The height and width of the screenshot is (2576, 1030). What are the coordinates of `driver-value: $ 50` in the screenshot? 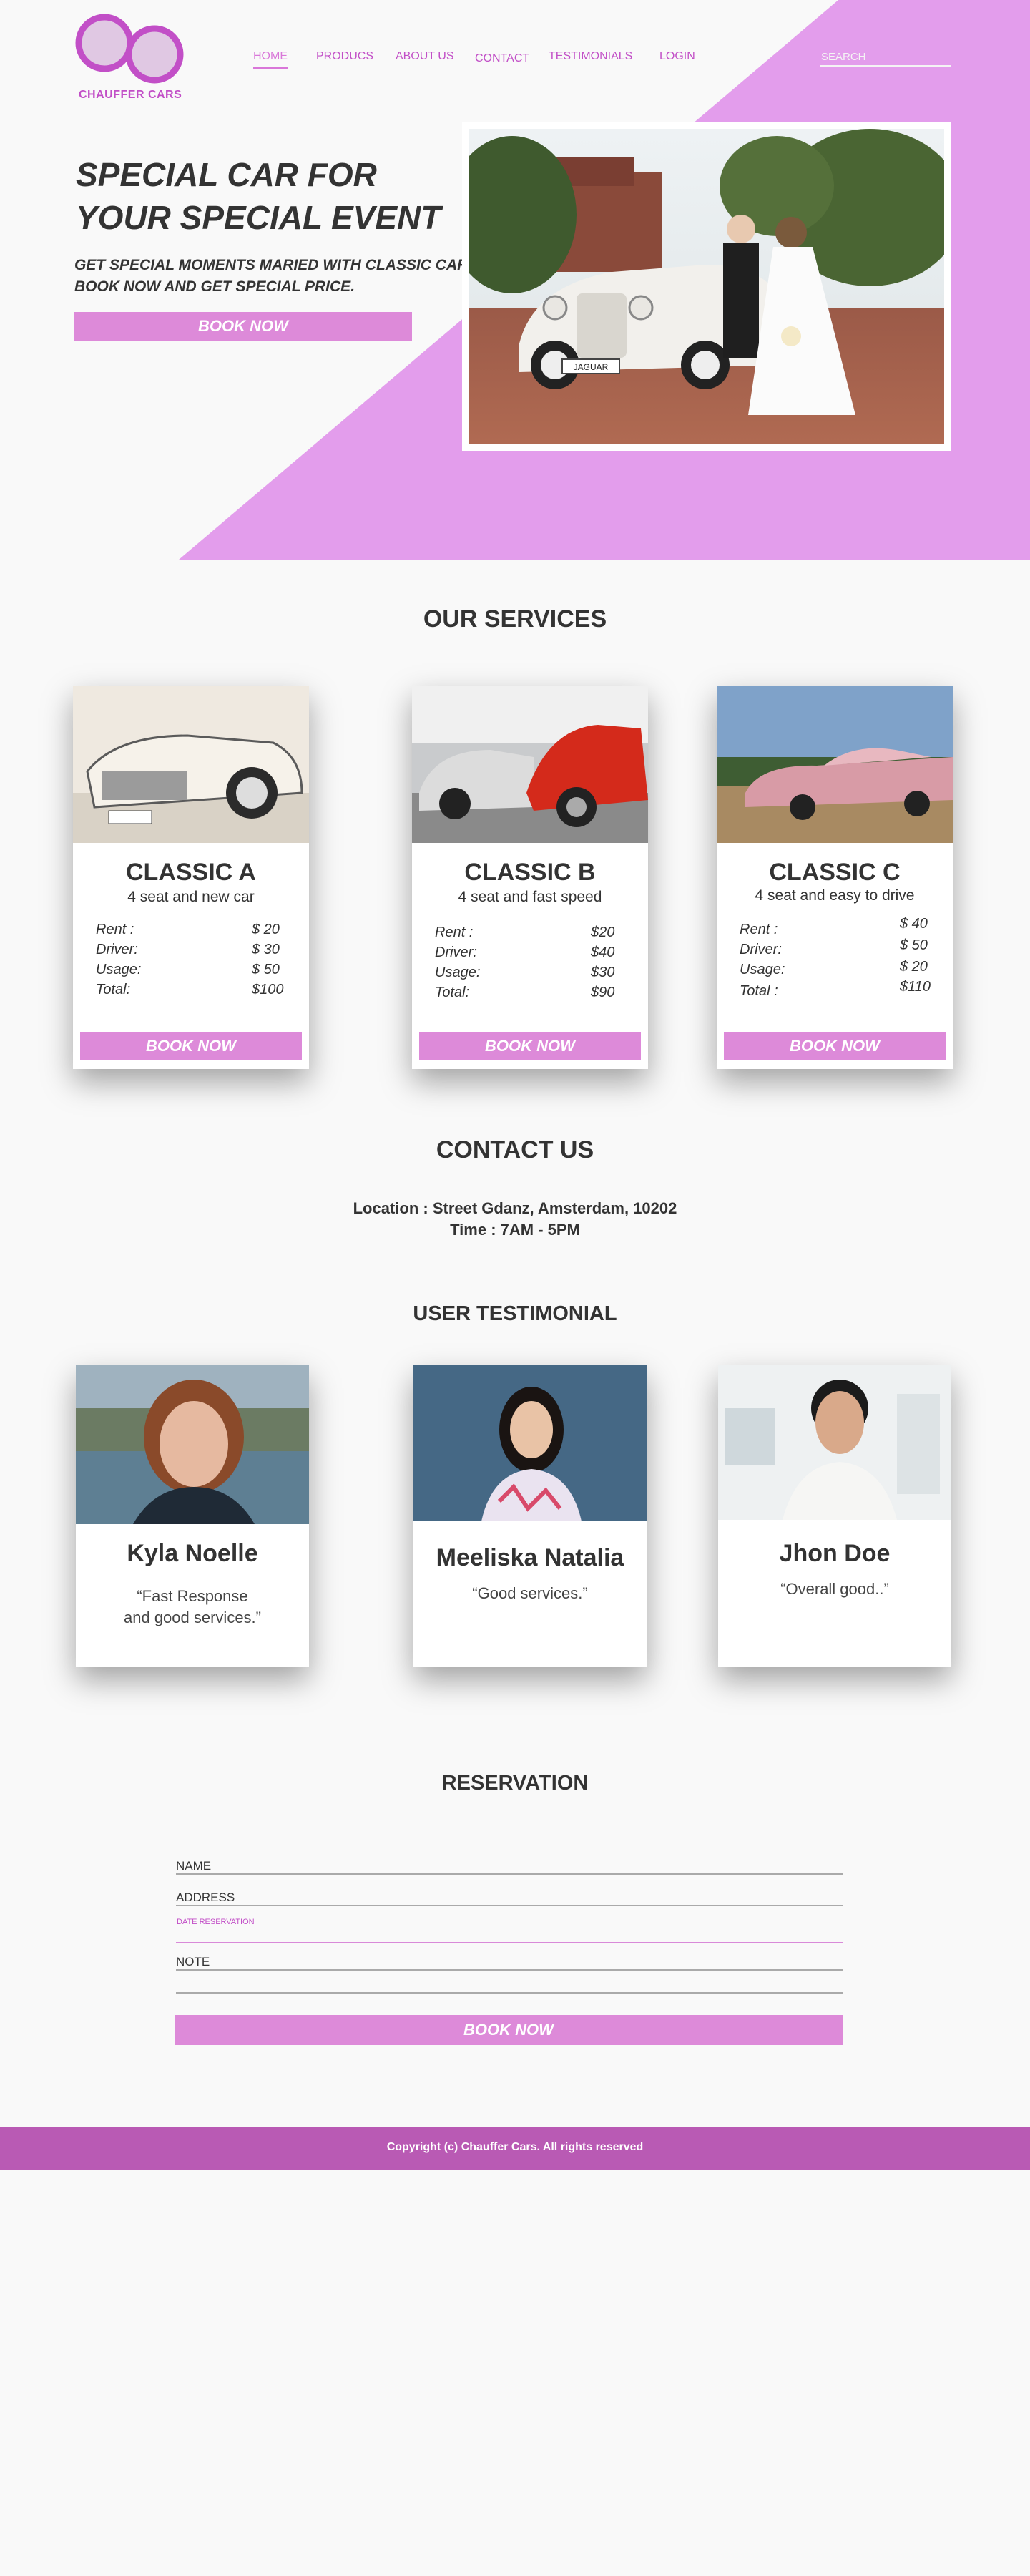 It's located at (914, 945).